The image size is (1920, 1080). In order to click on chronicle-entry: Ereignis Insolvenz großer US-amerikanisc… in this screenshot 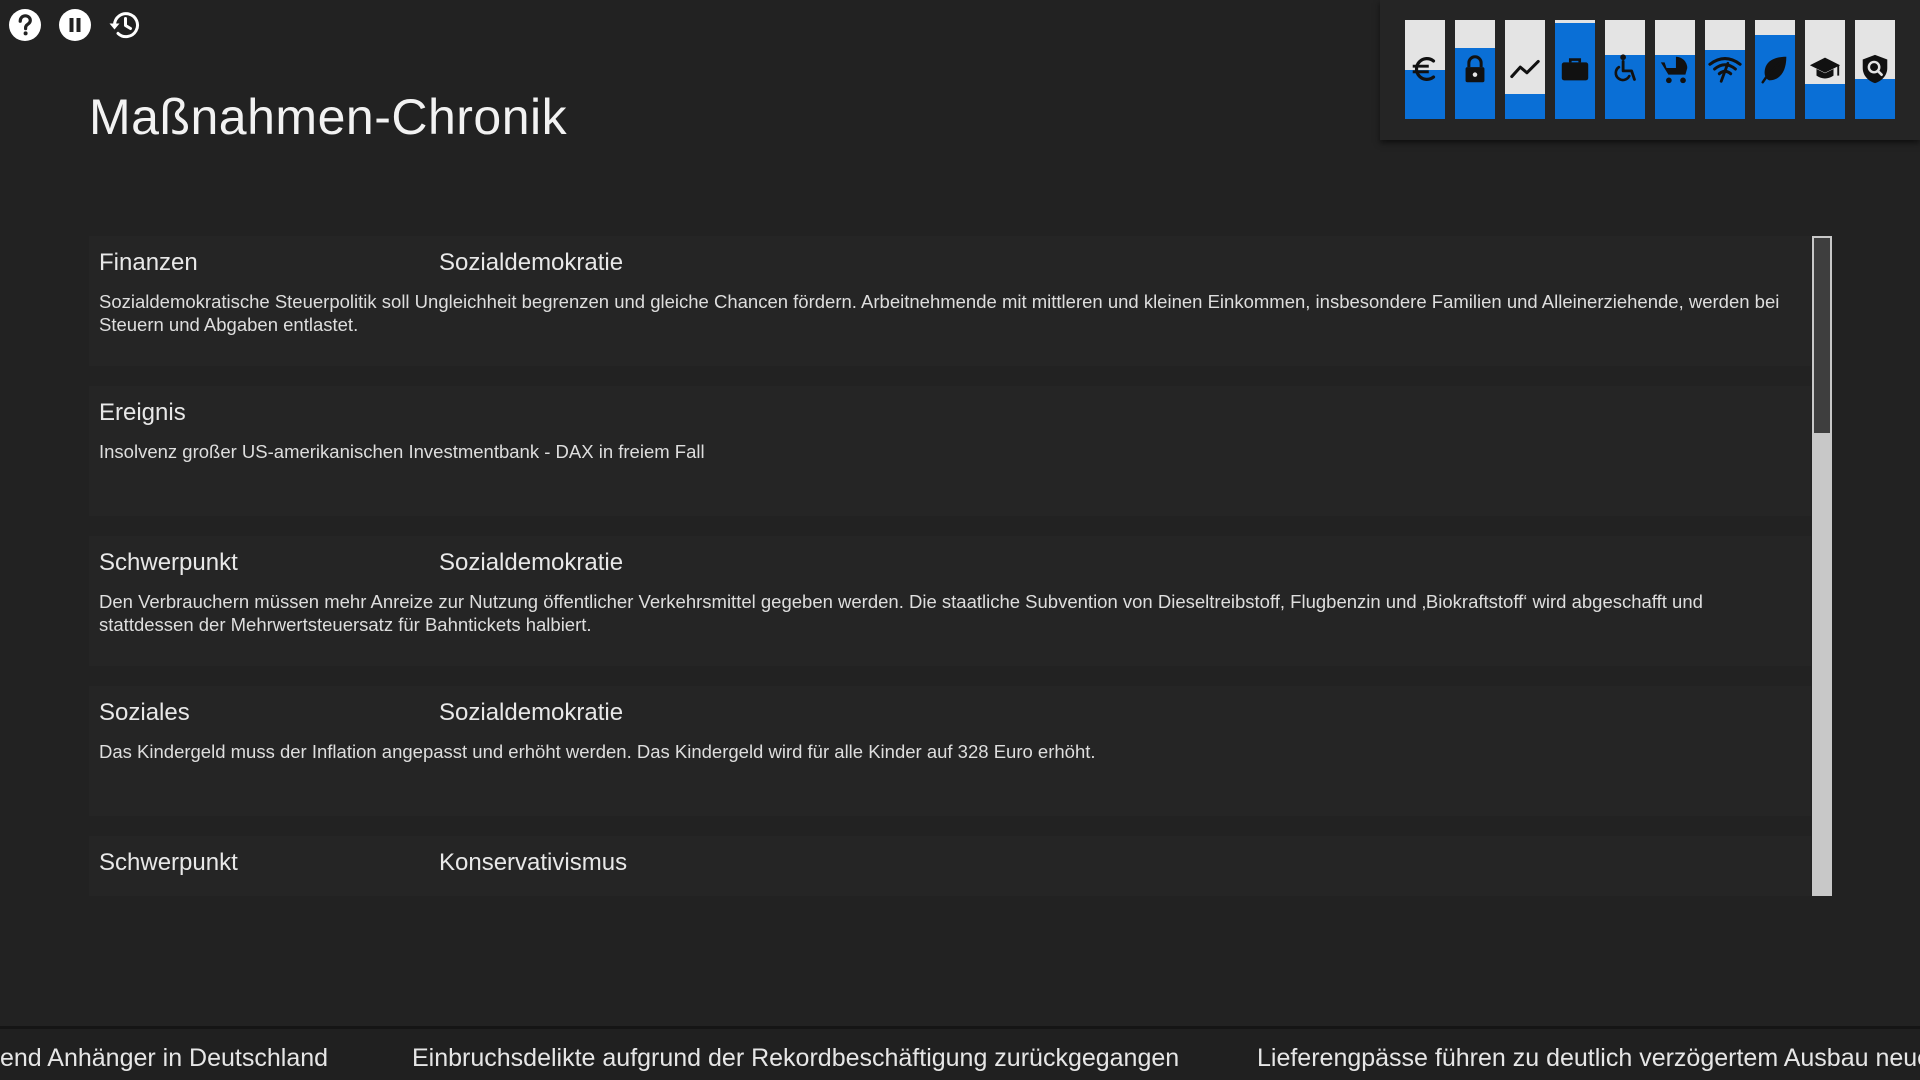, I will do `click(950, 451)`.